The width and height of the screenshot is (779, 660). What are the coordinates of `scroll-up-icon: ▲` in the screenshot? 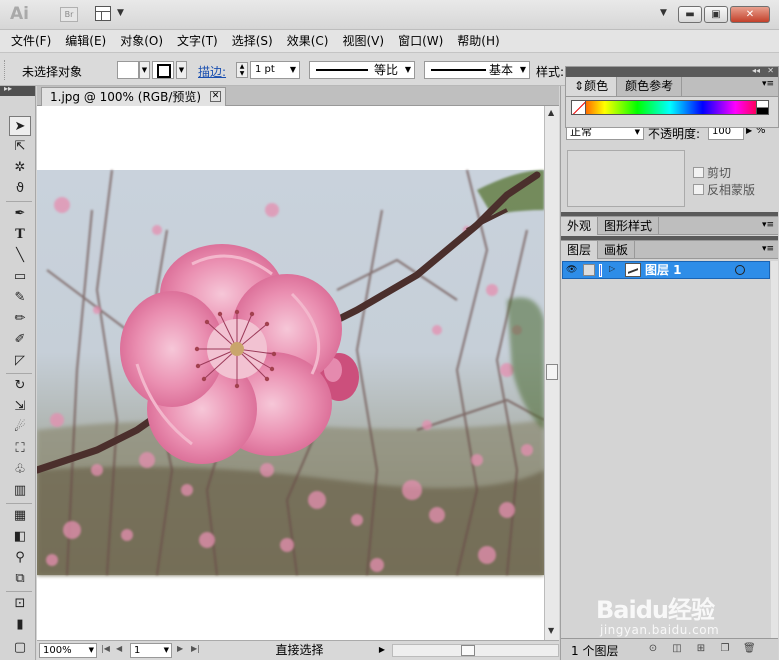 It's located at (551, 112).